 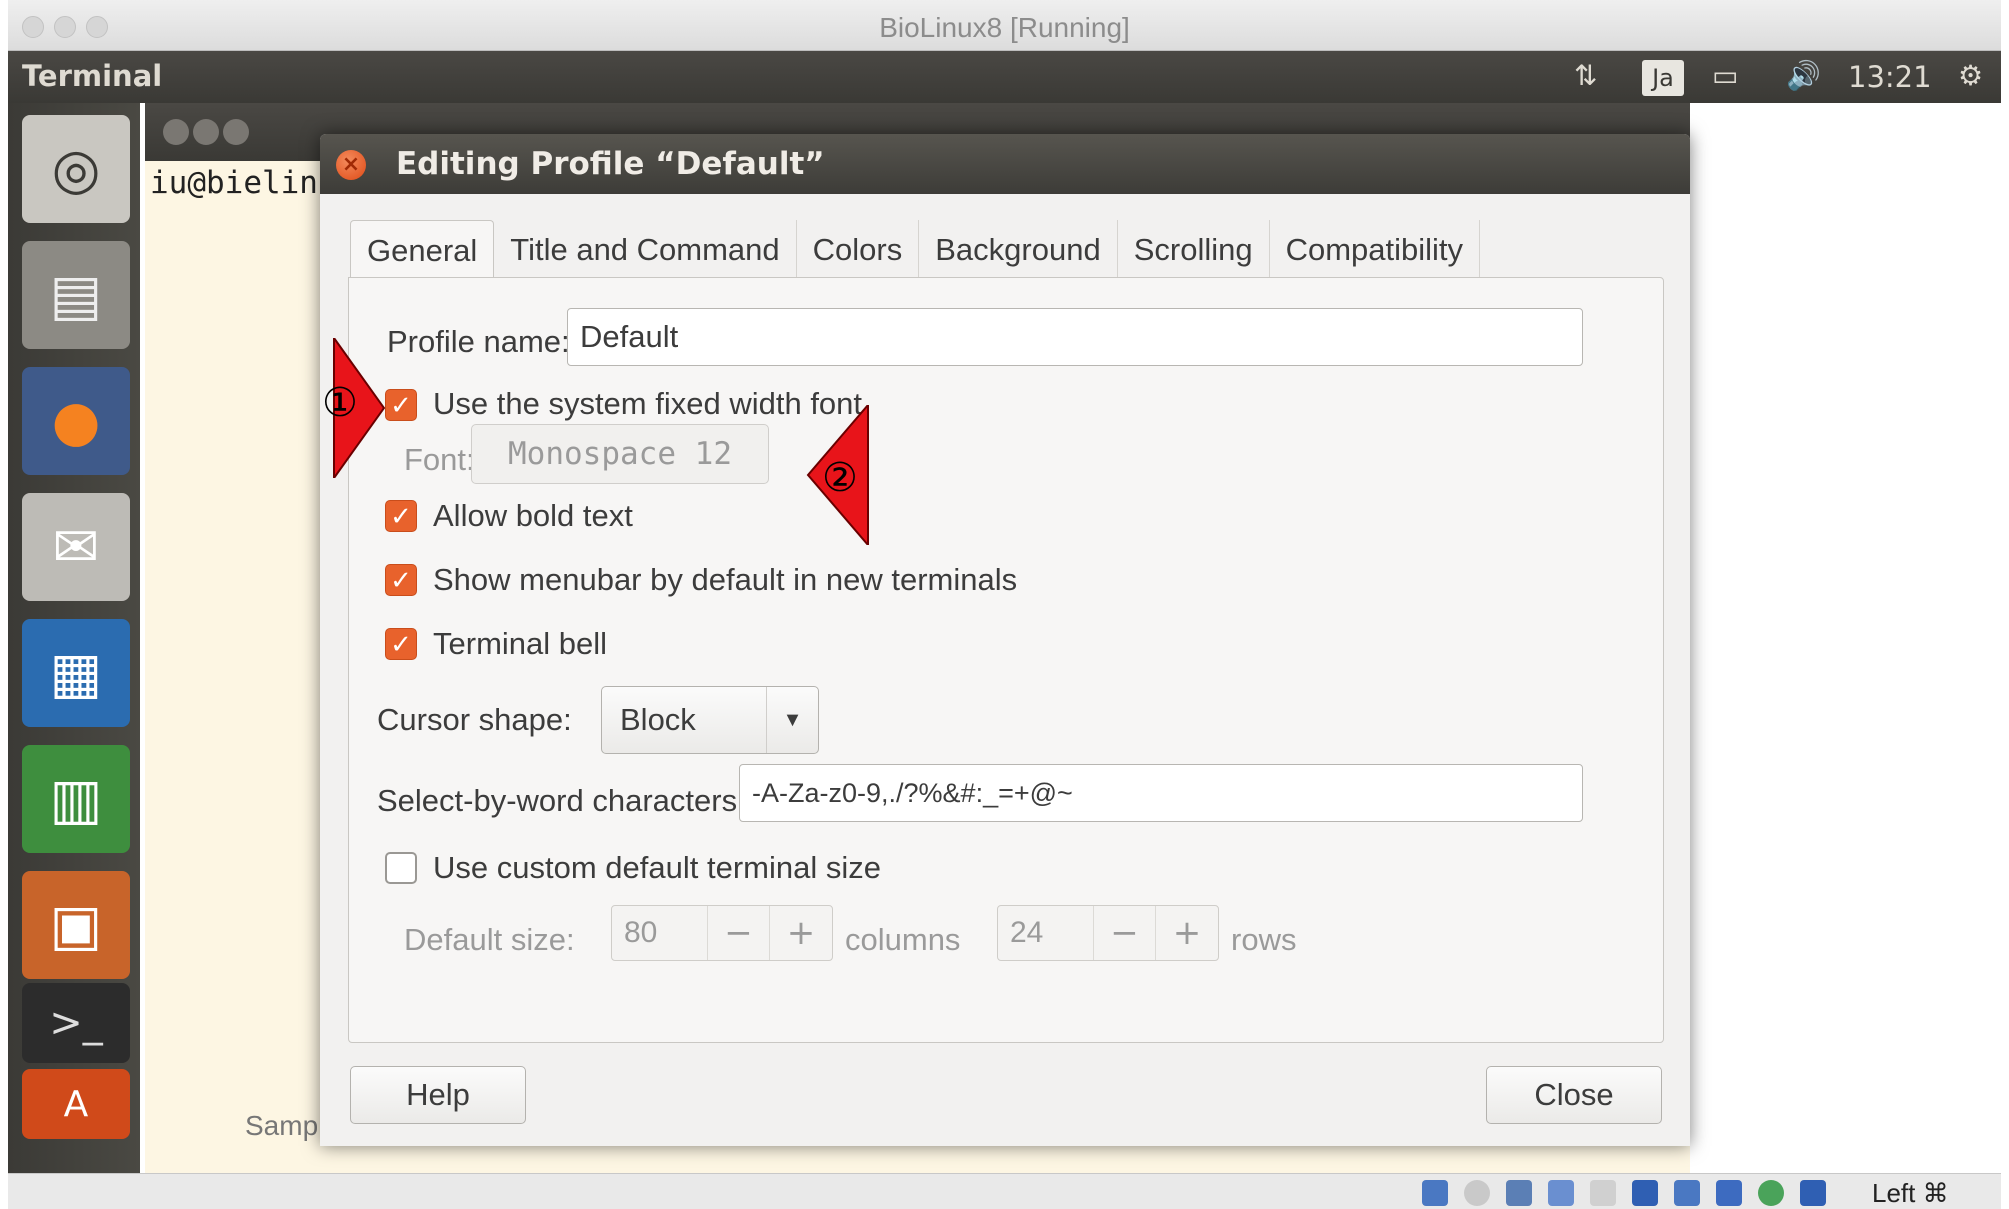 I want to click on close-icon: ×, so click(x=351, y=165).